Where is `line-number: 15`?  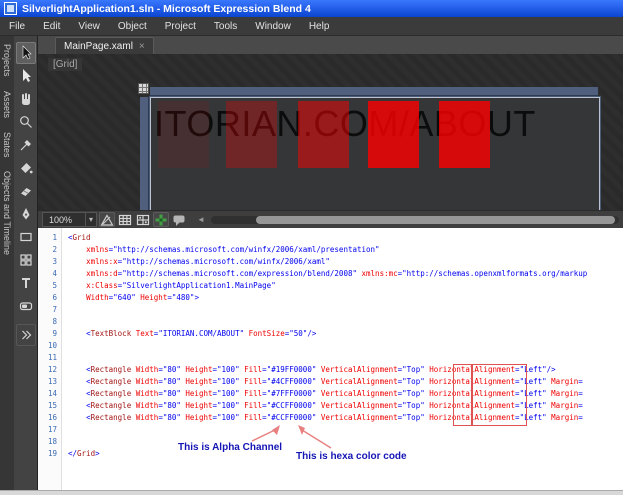
line-number: 15 is located at coordinates (52, 405).